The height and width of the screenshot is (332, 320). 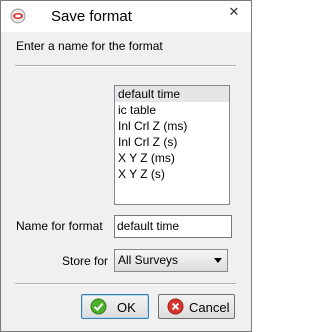 I want to click on cancel-icon, so click(x=175, y=306).